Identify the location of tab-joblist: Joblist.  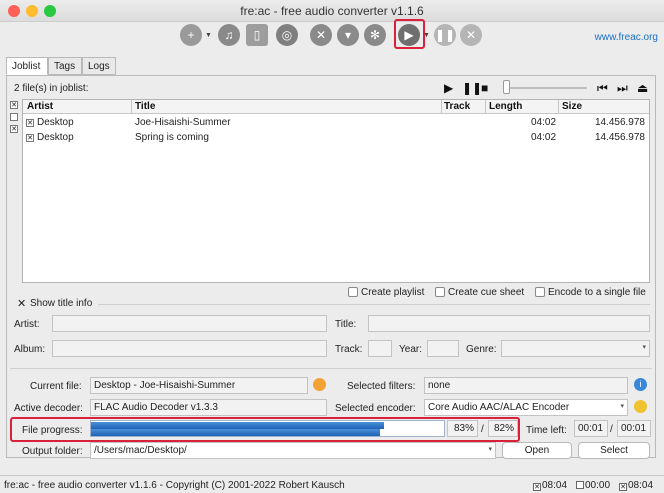
(27, 66).